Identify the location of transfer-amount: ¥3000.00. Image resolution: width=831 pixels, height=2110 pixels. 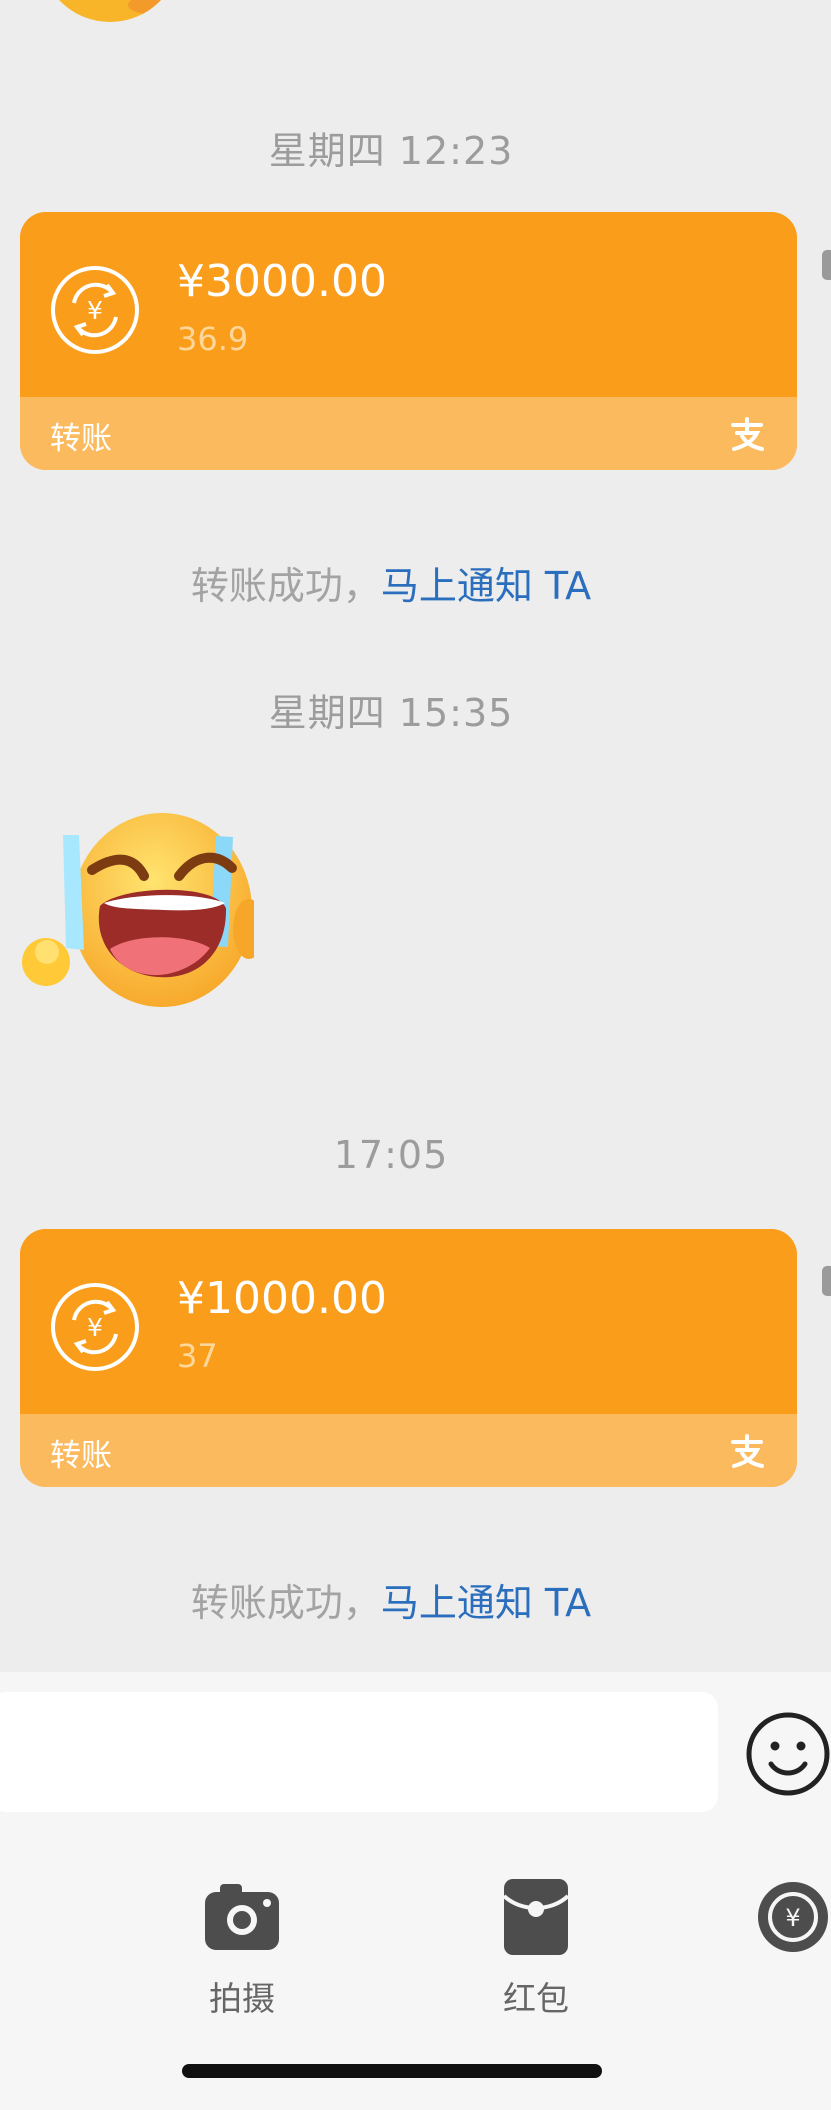
(282, 281).